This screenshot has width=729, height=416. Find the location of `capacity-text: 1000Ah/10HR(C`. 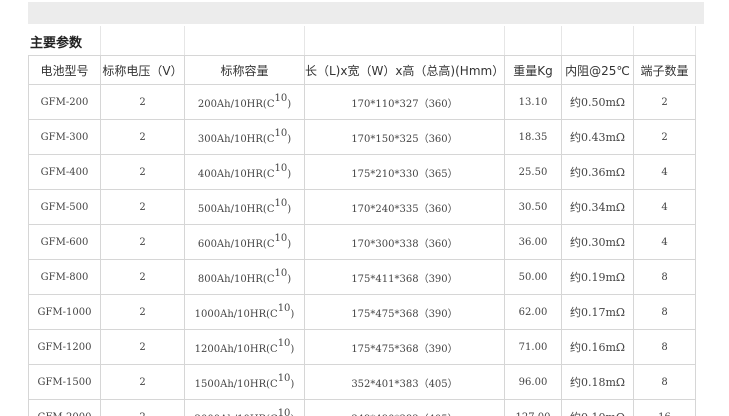

capacity-text: 1000Ah/10HR(C is located at coordinates (236, 314).